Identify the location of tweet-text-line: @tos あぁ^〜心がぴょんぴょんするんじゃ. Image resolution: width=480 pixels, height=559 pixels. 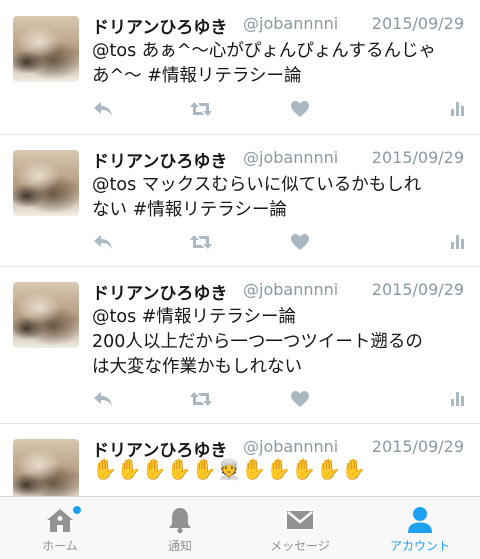
(264, 51).